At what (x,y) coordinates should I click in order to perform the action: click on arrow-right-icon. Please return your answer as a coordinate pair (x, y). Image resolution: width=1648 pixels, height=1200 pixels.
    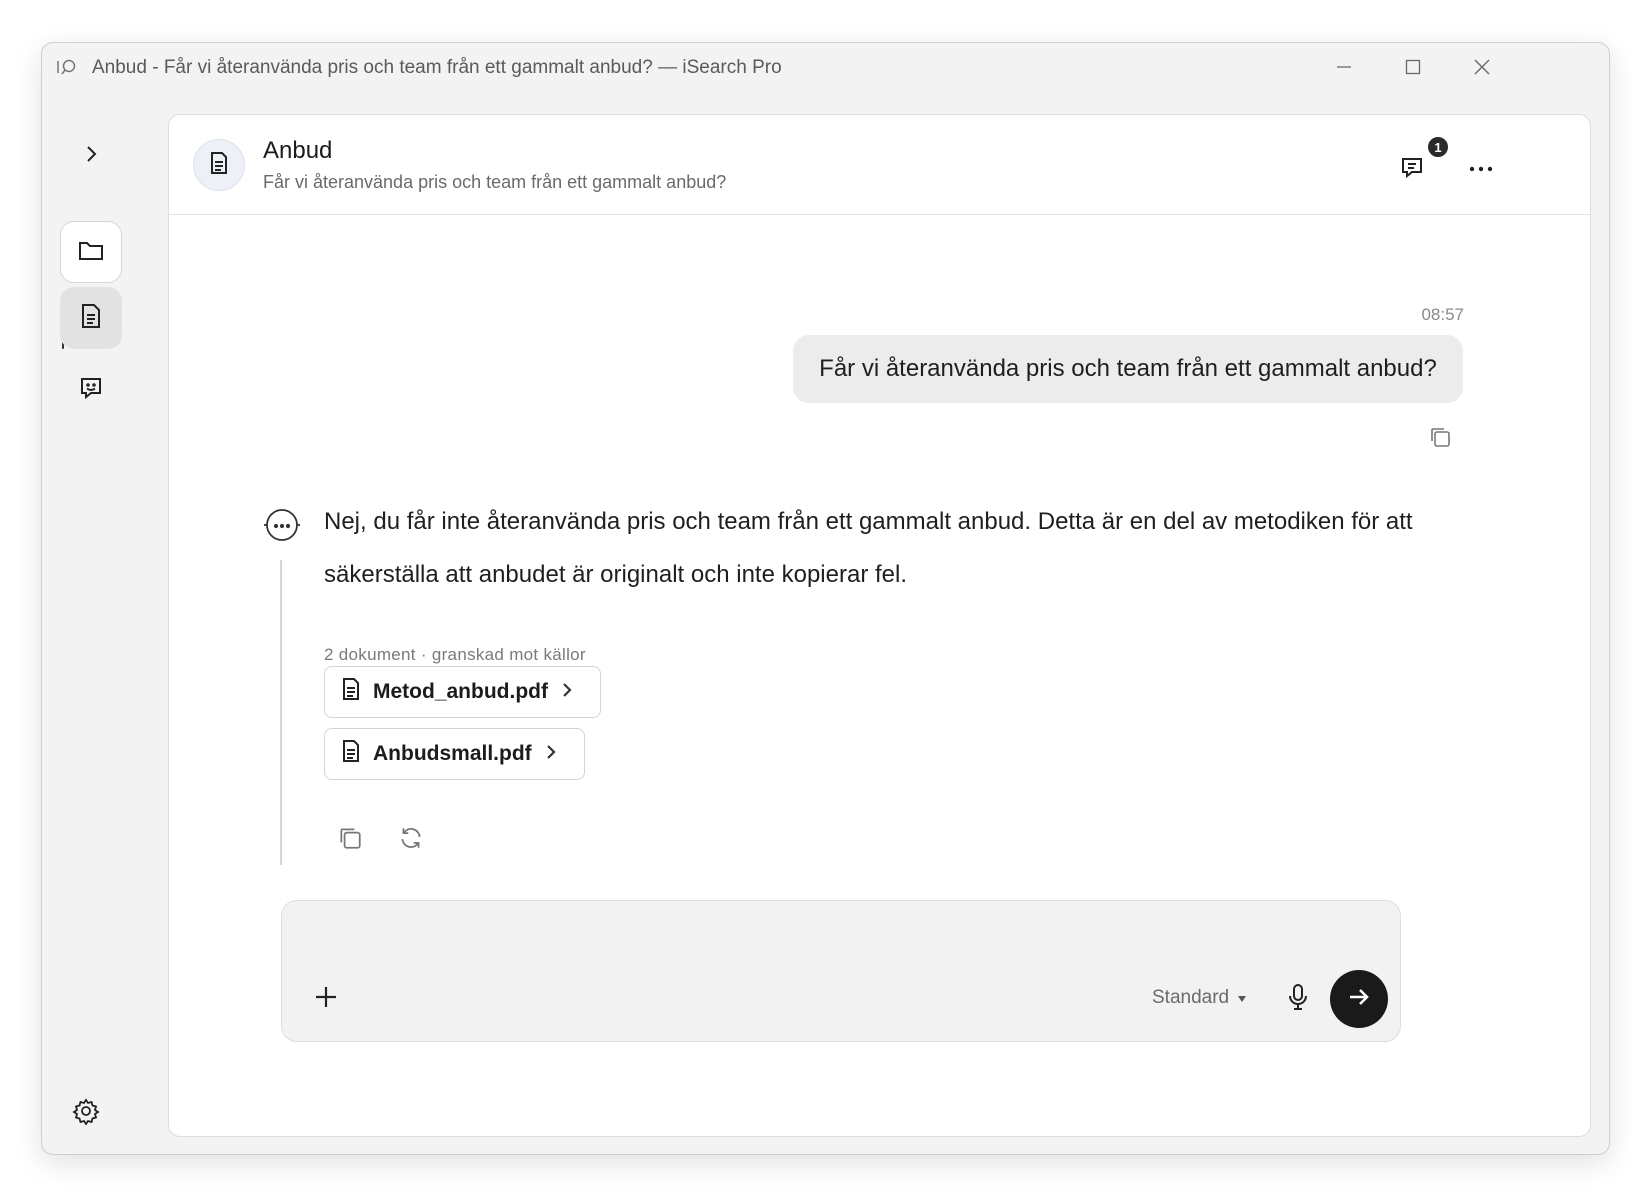
    Looking at the image, I should click on (1359, 999).